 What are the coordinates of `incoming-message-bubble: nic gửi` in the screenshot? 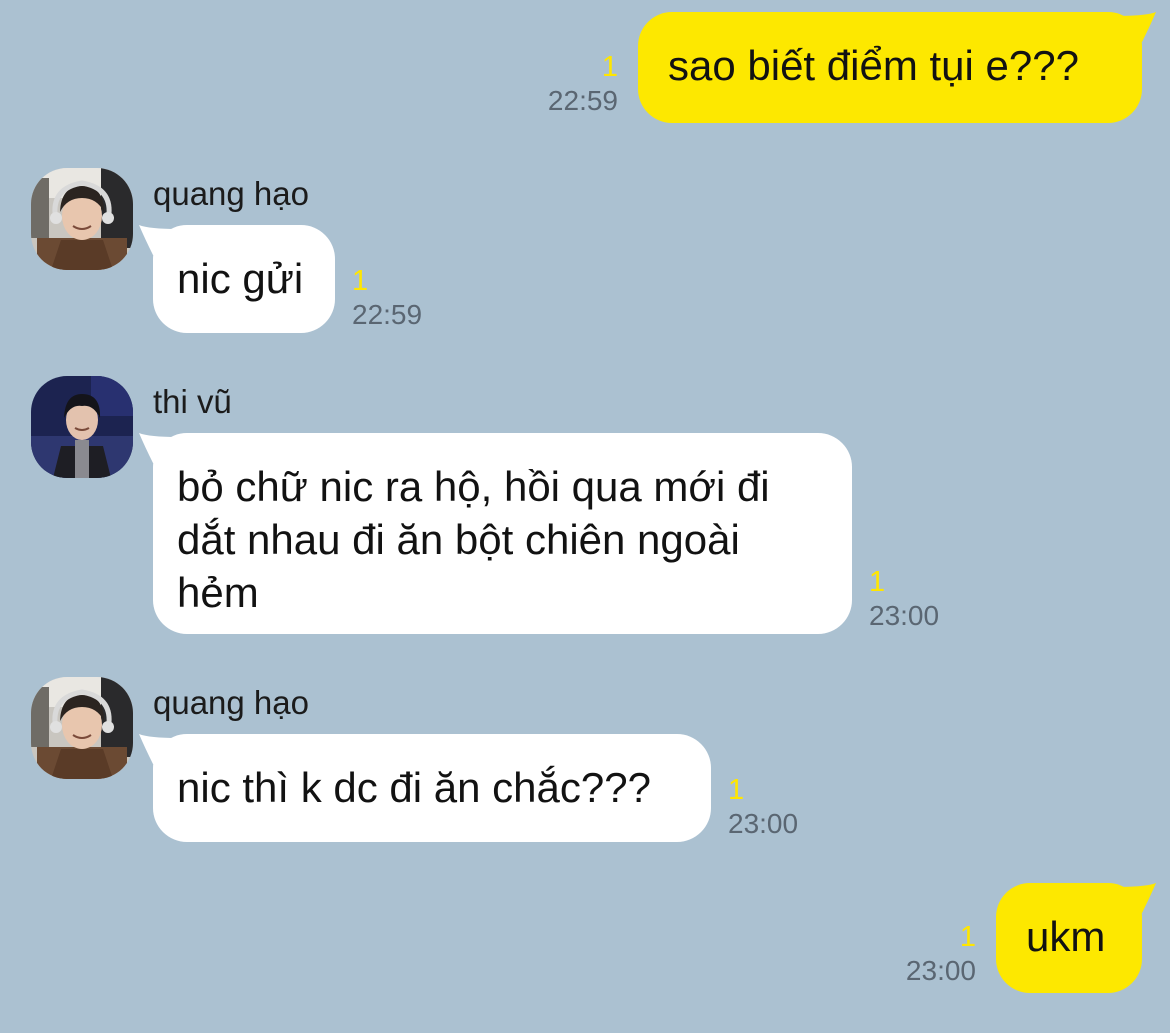 It's located at (237, 279).